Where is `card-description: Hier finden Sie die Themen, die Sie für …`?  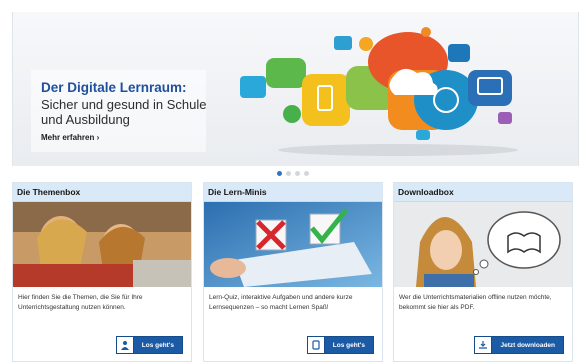
card-description: Hier finden Sie die Themen, die Sie für … is located at coordinates (80, 302).